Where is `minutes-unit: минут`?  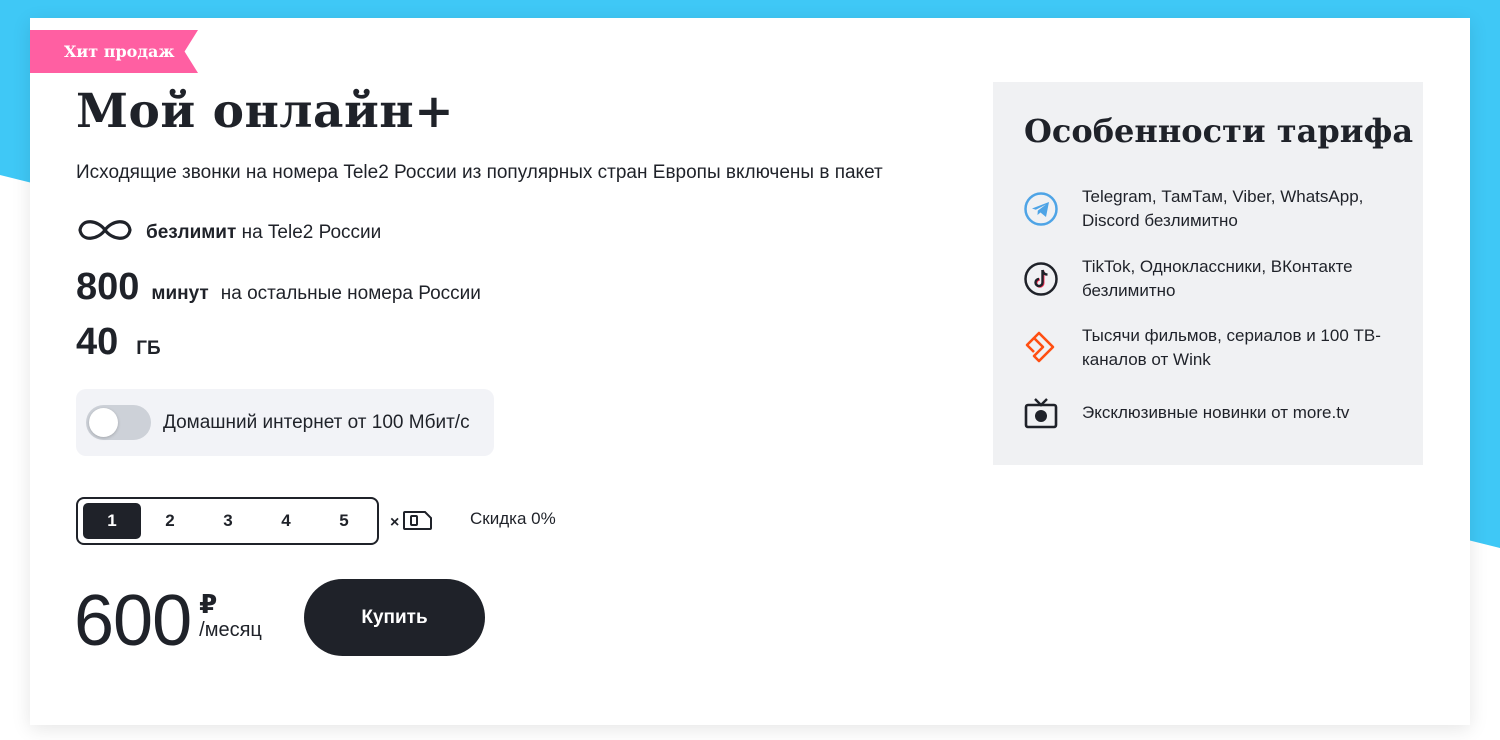 minutes-unit: минут is located at coordinates (180, 293).